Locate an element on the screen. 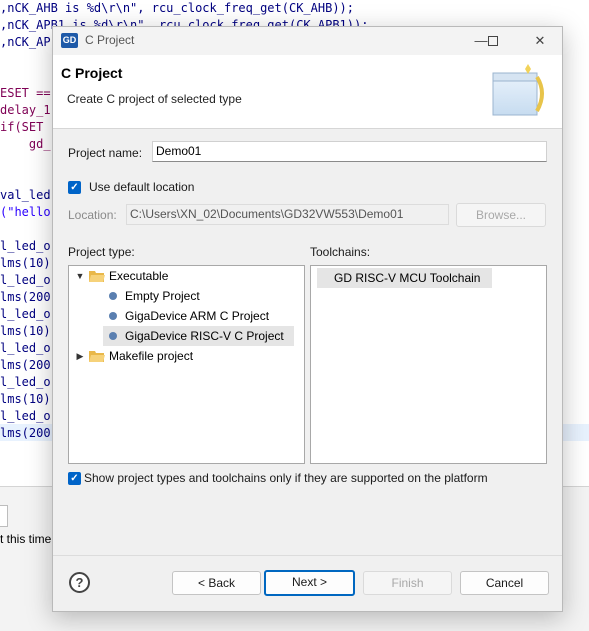 Image resolution: width=589 pixels, height=631 pixels. tree-item-empty-project: Empty Project is located at coordinates (186, 296).